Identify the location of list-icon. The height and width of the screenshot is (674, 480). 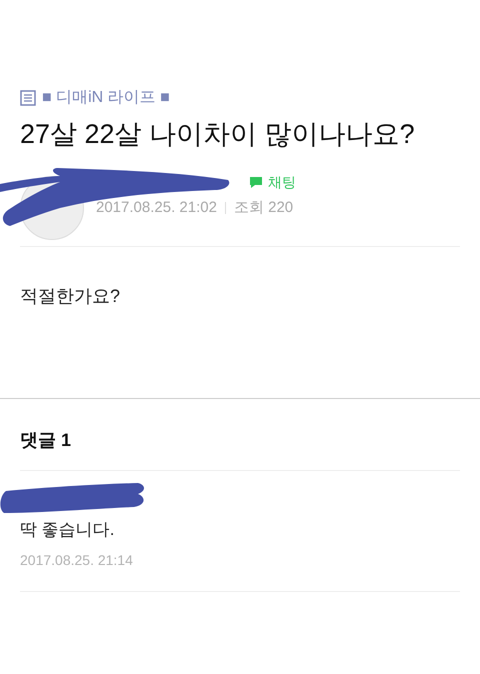
(28, 98).